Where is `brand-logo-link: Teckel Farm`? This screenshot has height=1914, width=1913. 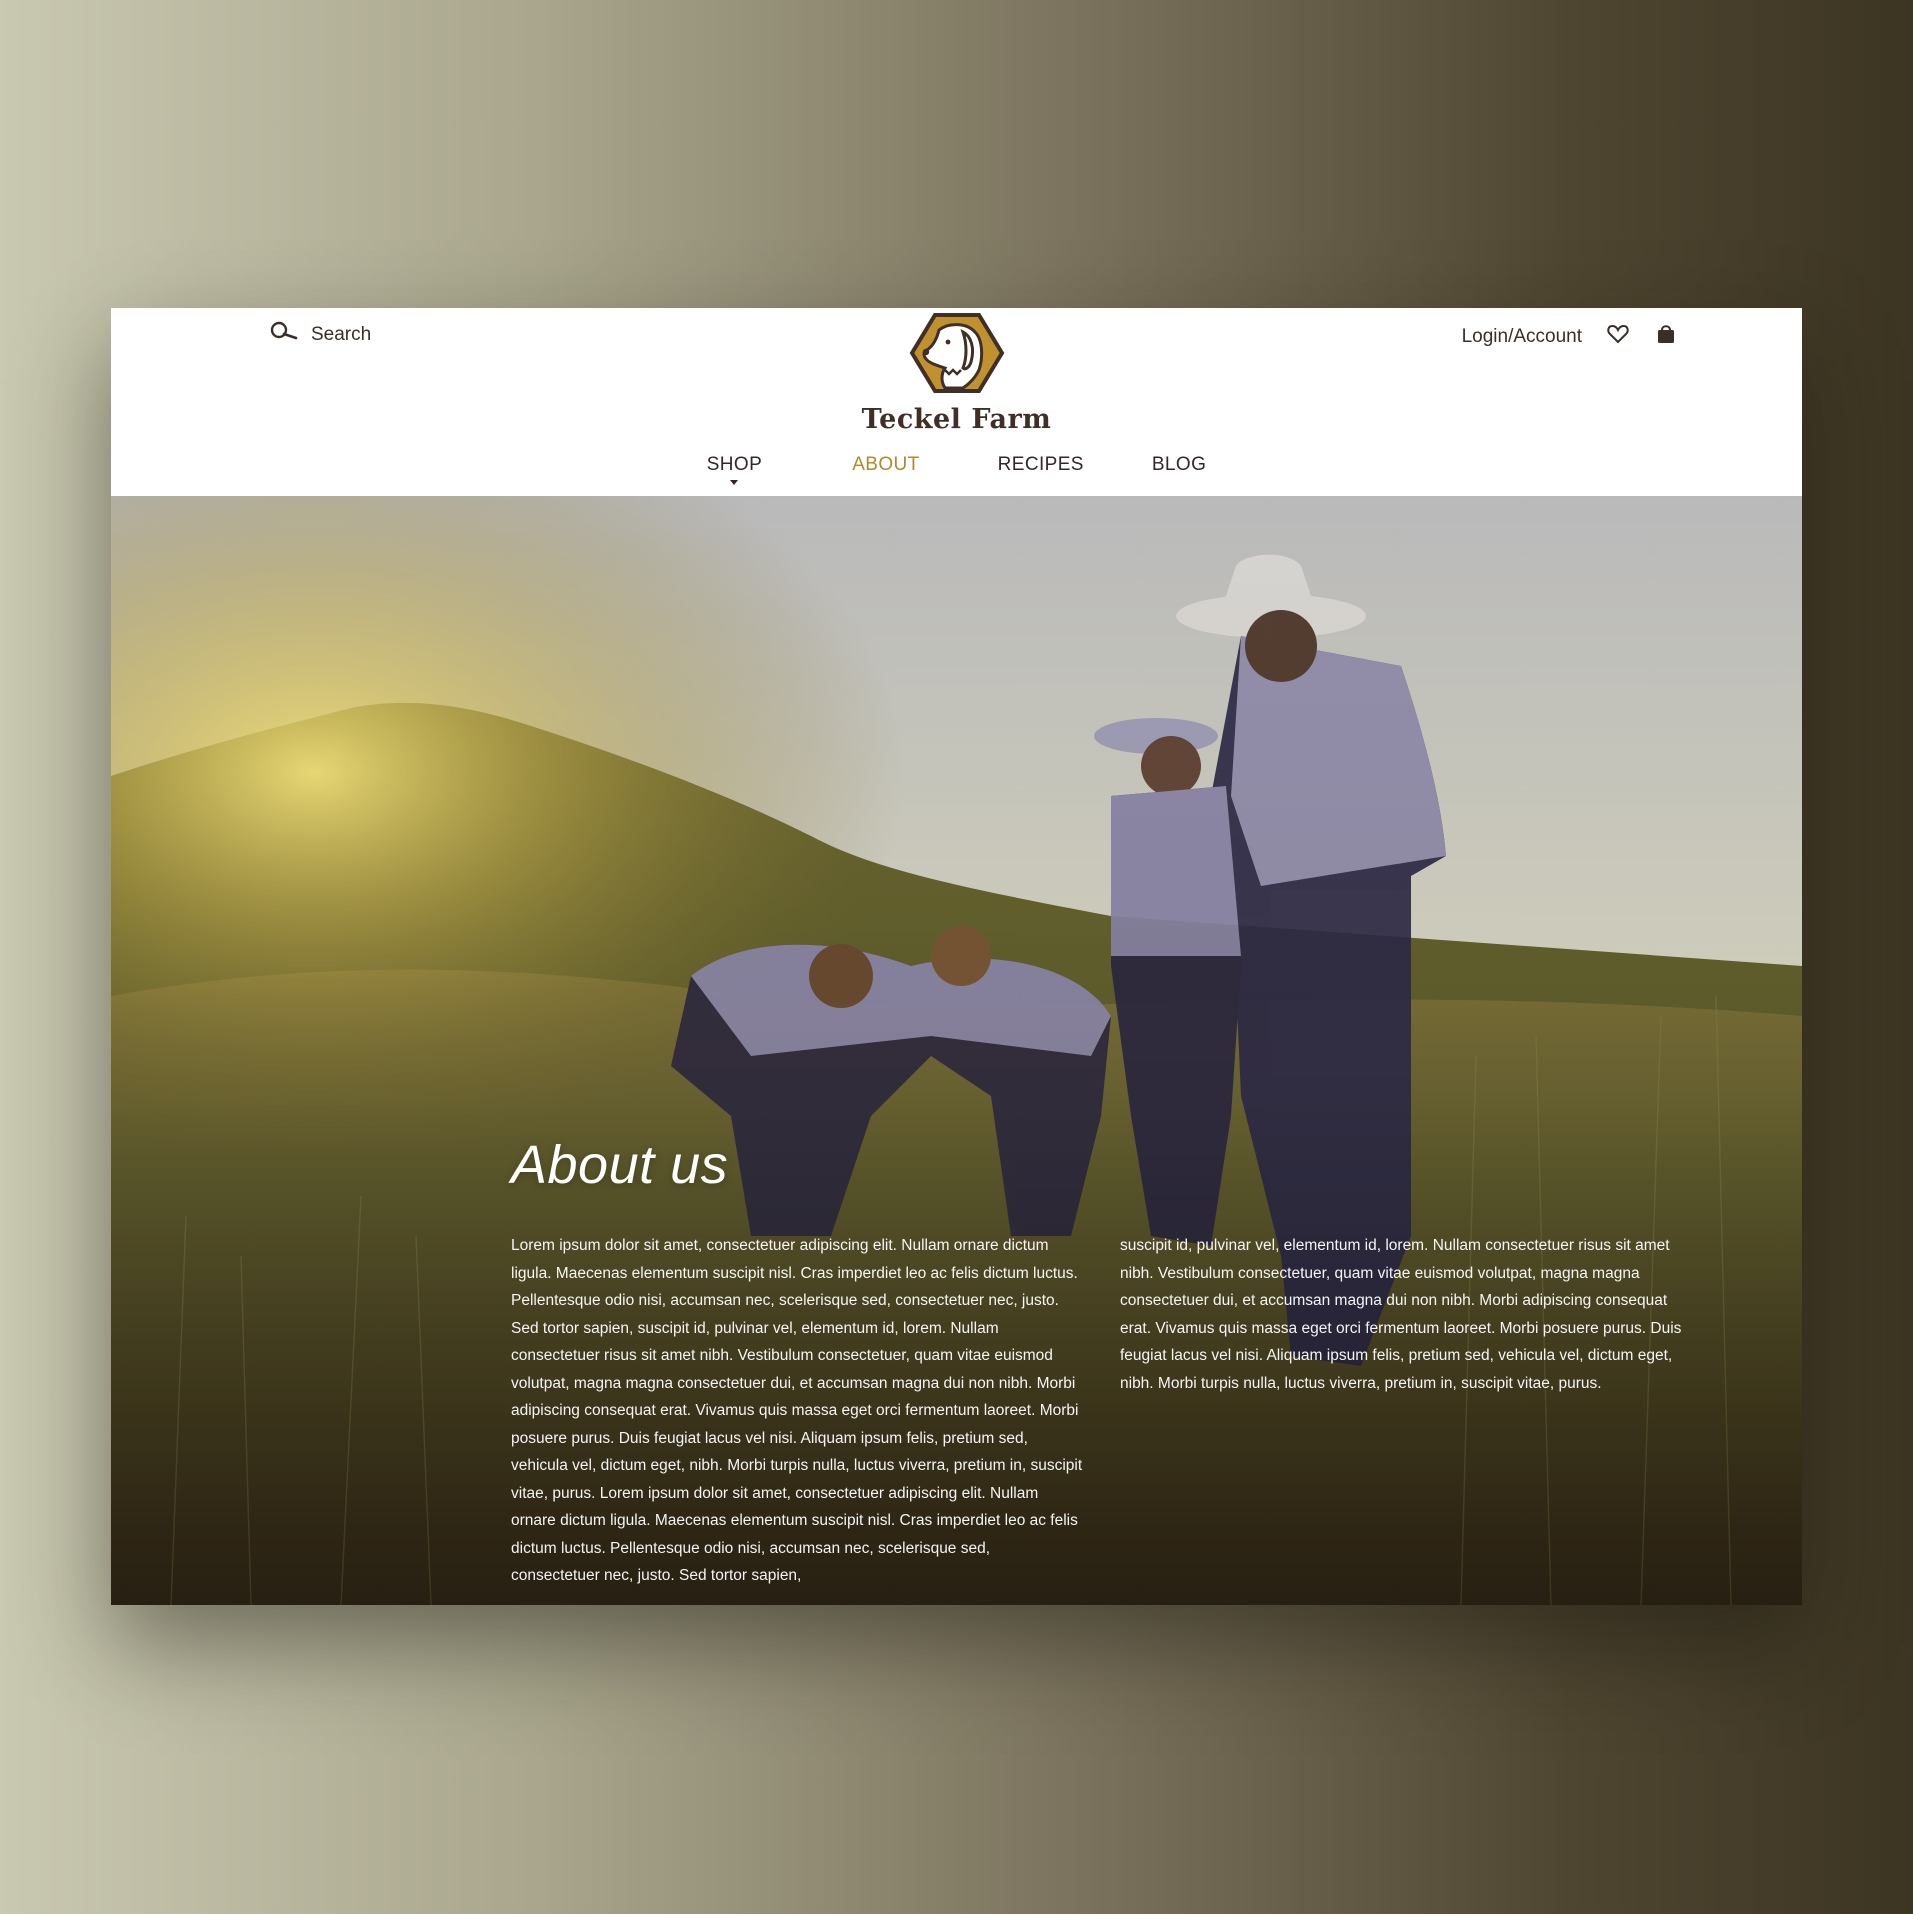
brand-logo-link: Teckel Farm is located at coordinates (957, 373).